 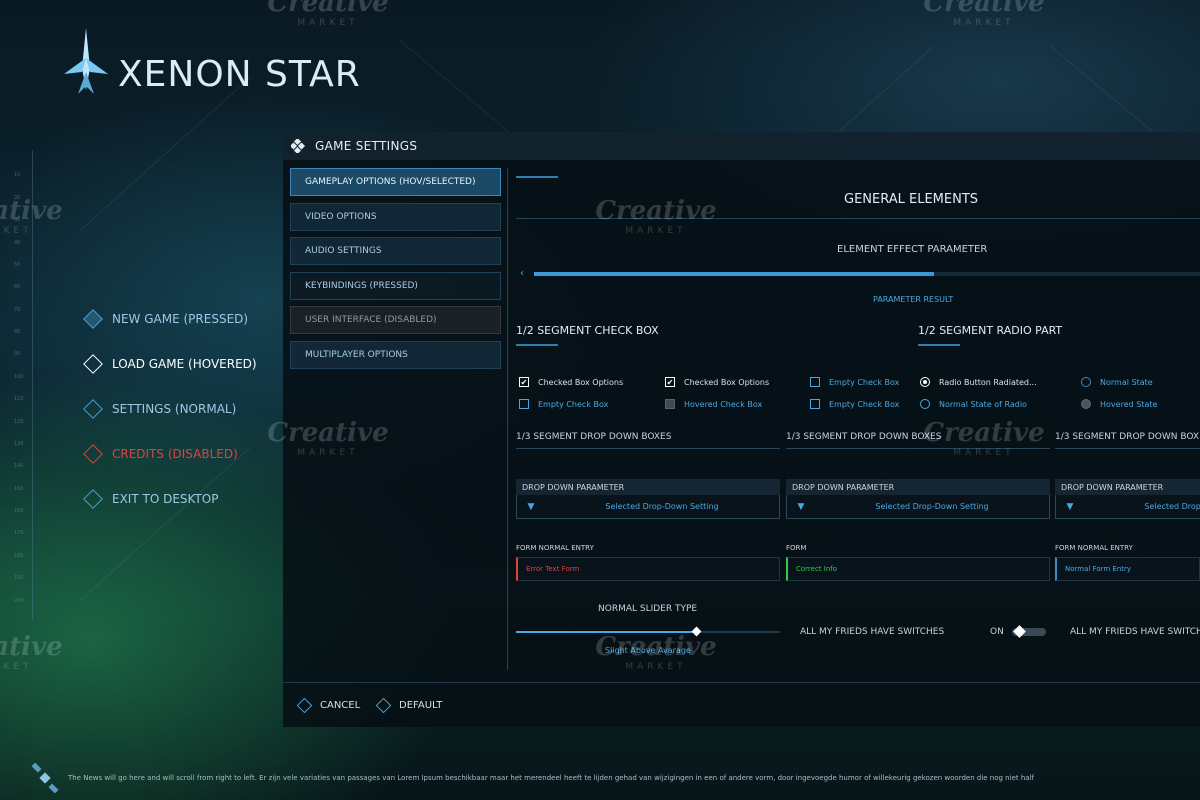 What do you see at coordinates (86, 61) in the screenshot?
I see `xenon-star-logo-icon` at bounding box center [86, 61].